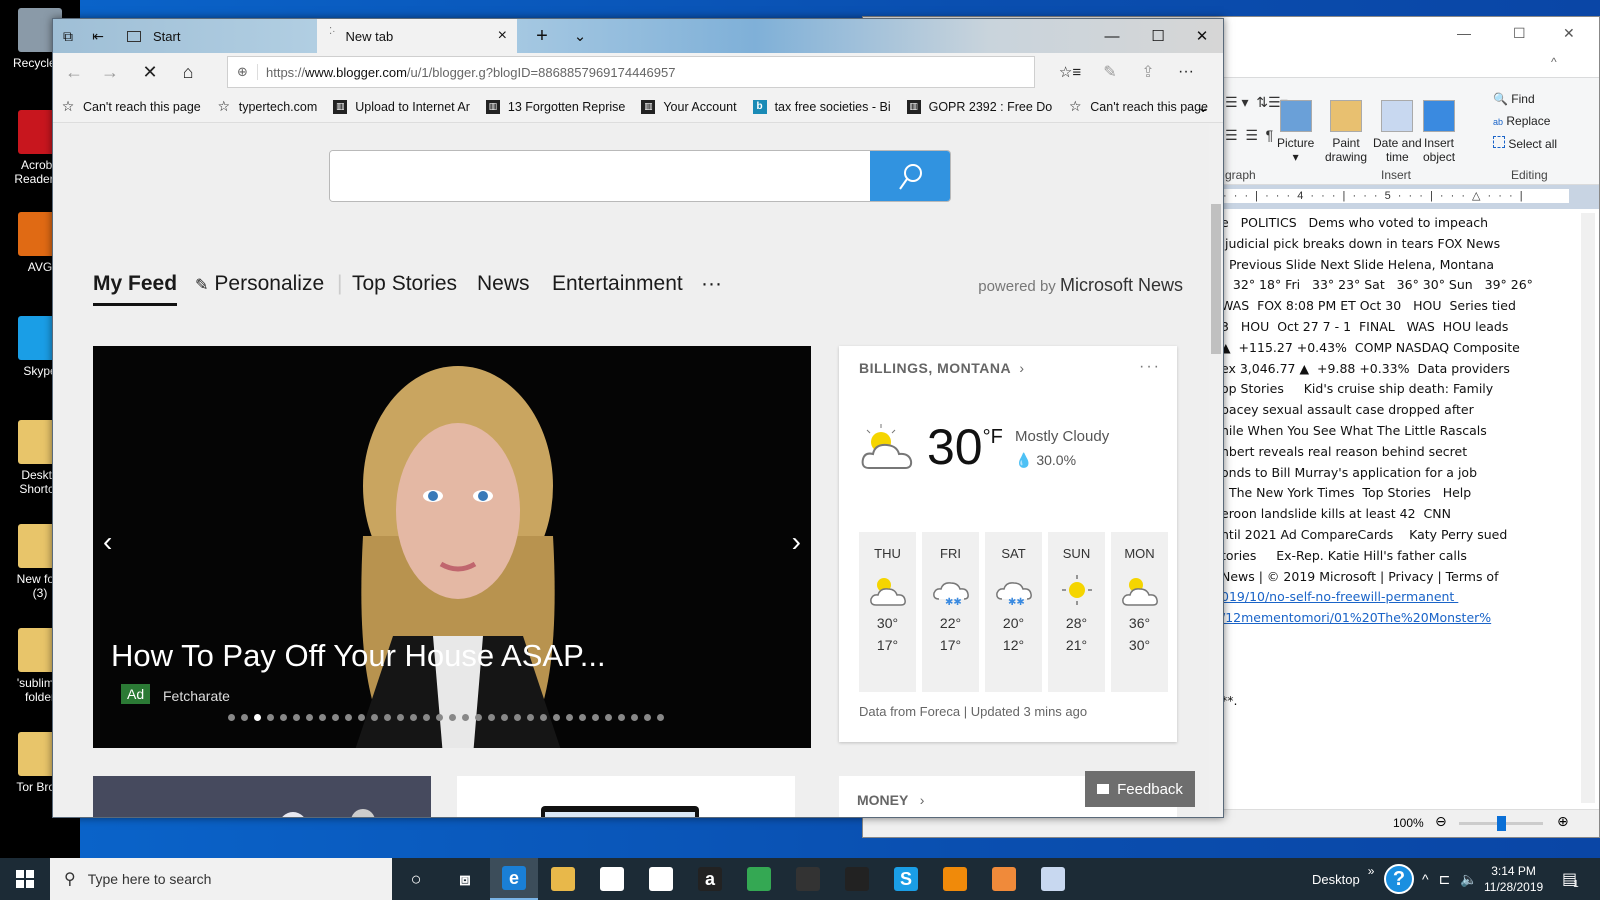 The height and width of the screenshot is (900, 1600). What do you see at coordinates (1216, 279) in the screenshot?
I see `scrollbar-thumb` at bounding box center [1216, 279].